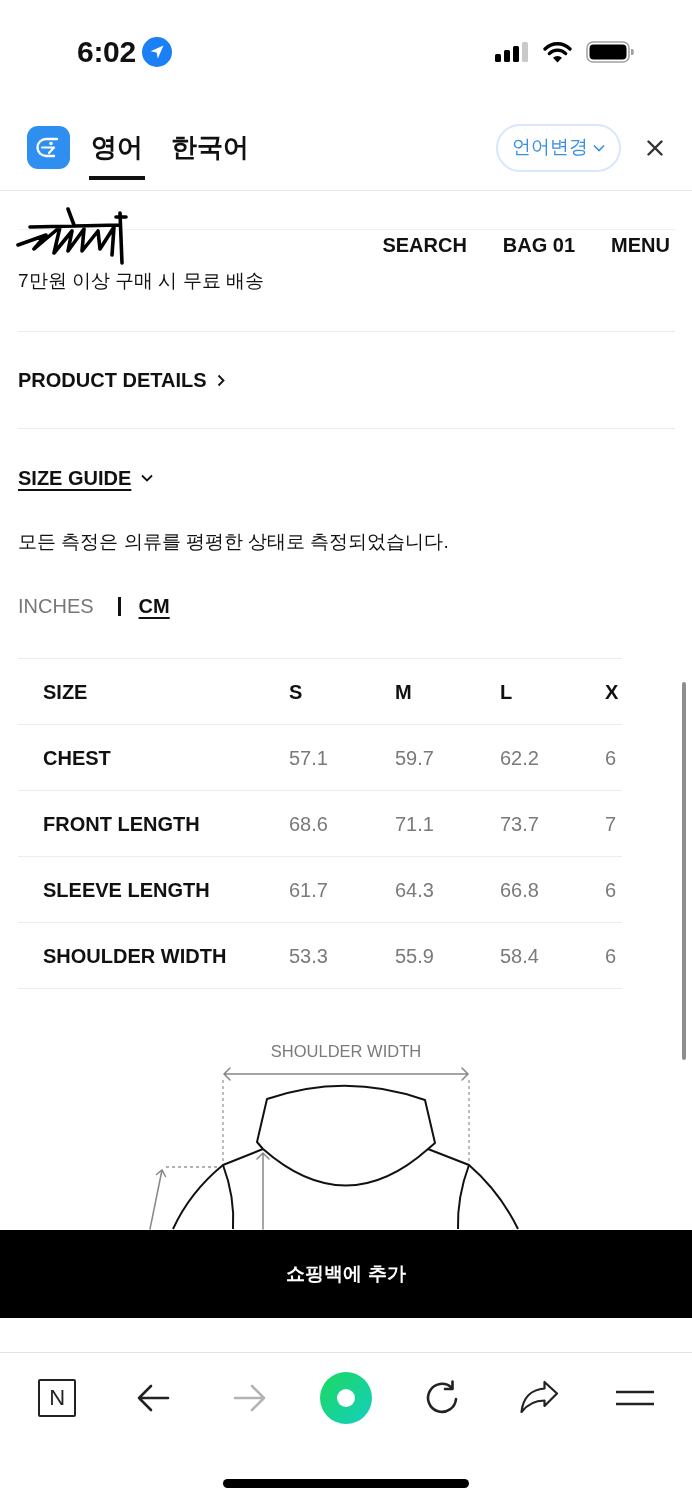  What do you see at coordinates (141, 281) in the screenshot?
I see `shipping-note: 7만원 이상 구매 시 무료 배송` at bounding box center [141, 281].